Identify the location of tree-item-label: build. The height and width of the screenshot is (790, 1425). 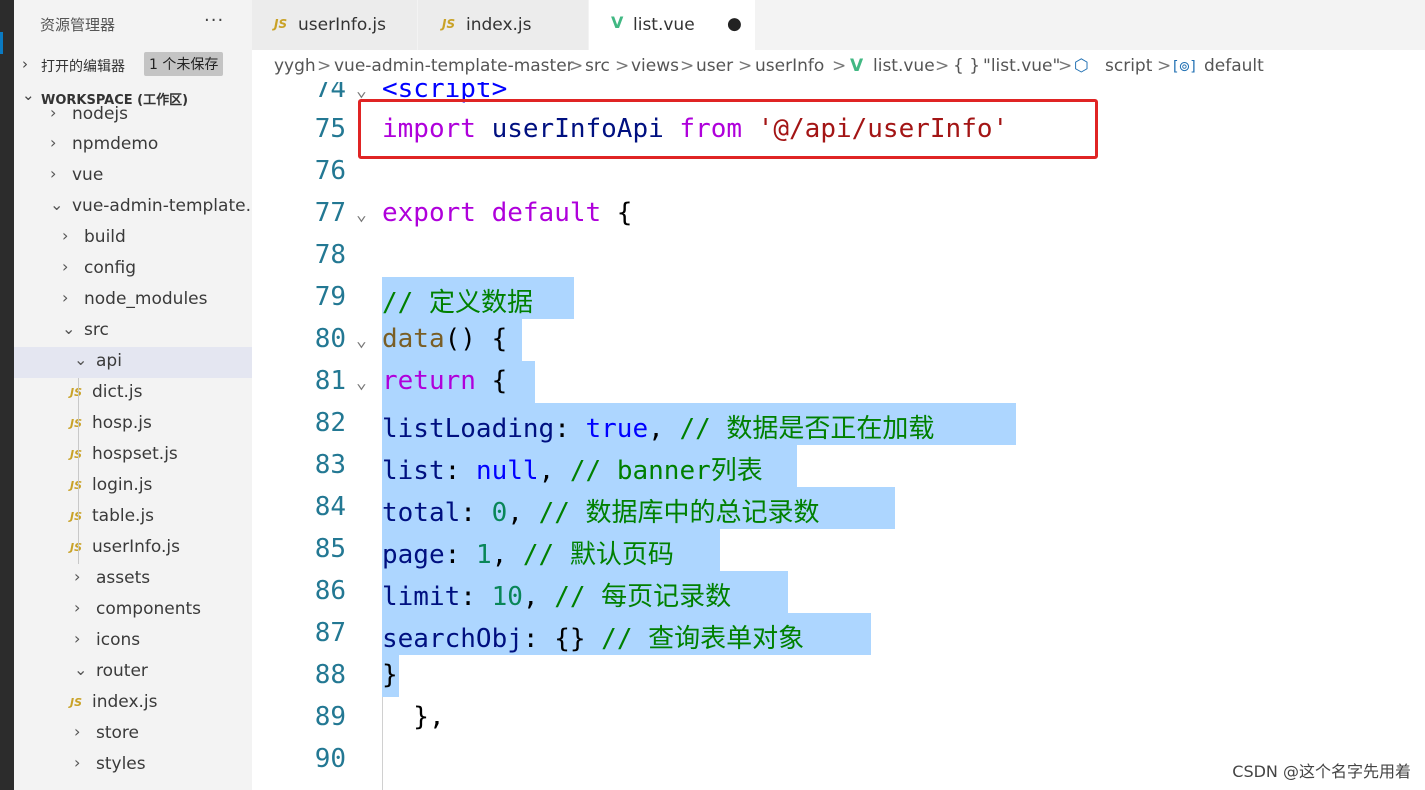
(105, 237).